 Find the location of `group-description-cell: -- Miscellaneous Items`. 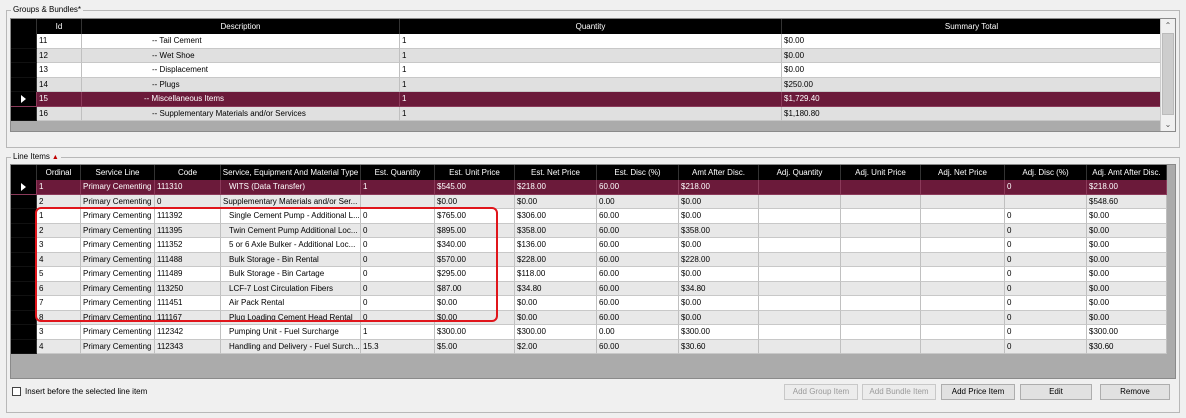

group-description-cell: -- Miscellaneous Items is located at coordinates (241, 99).